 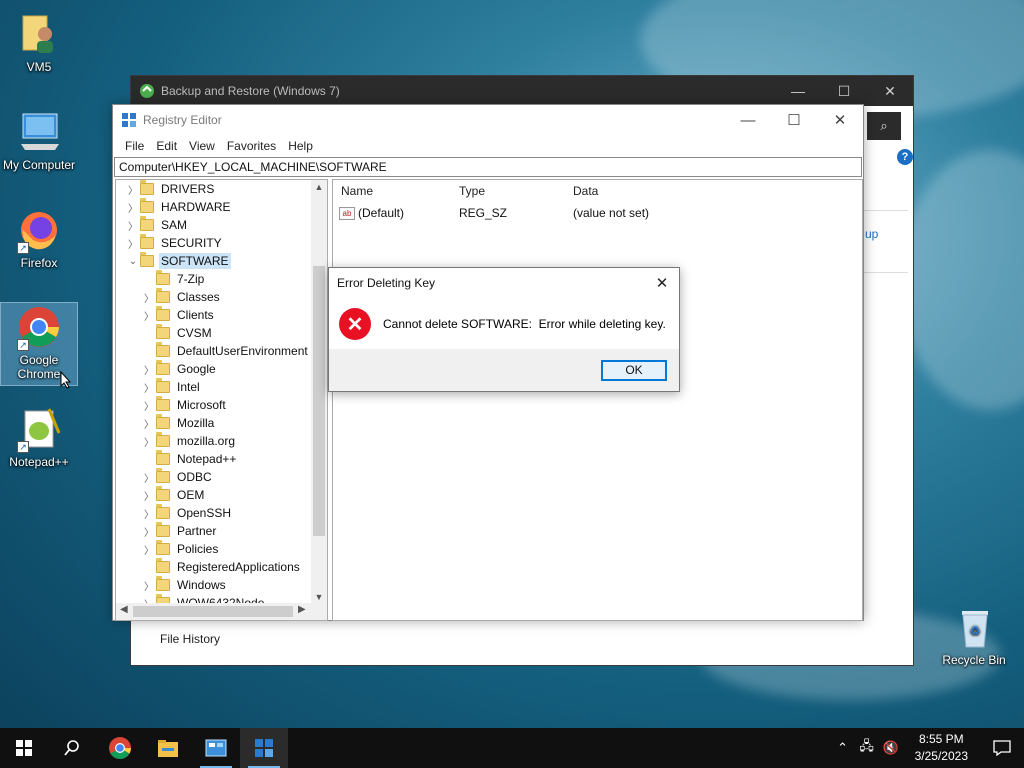 What do you see at coordinates (634, 370) in the screenshot?
I see `ok-button: OK` at bounding box center [634, 370].